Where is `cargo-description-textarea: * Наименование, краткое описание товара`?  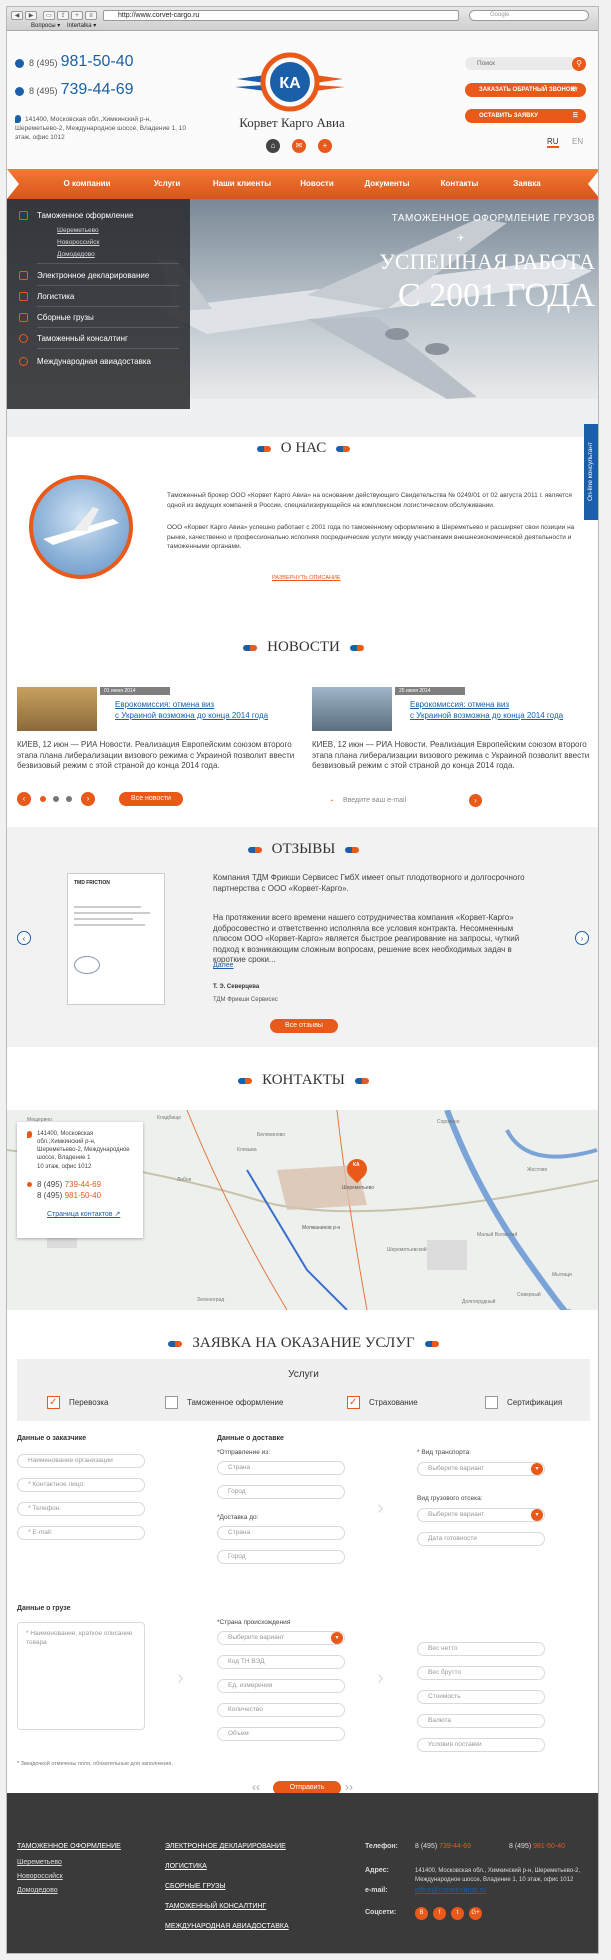
cargo-description-textarea: * Наименование, краткое описание товара is located at coordinates (81, 1676).